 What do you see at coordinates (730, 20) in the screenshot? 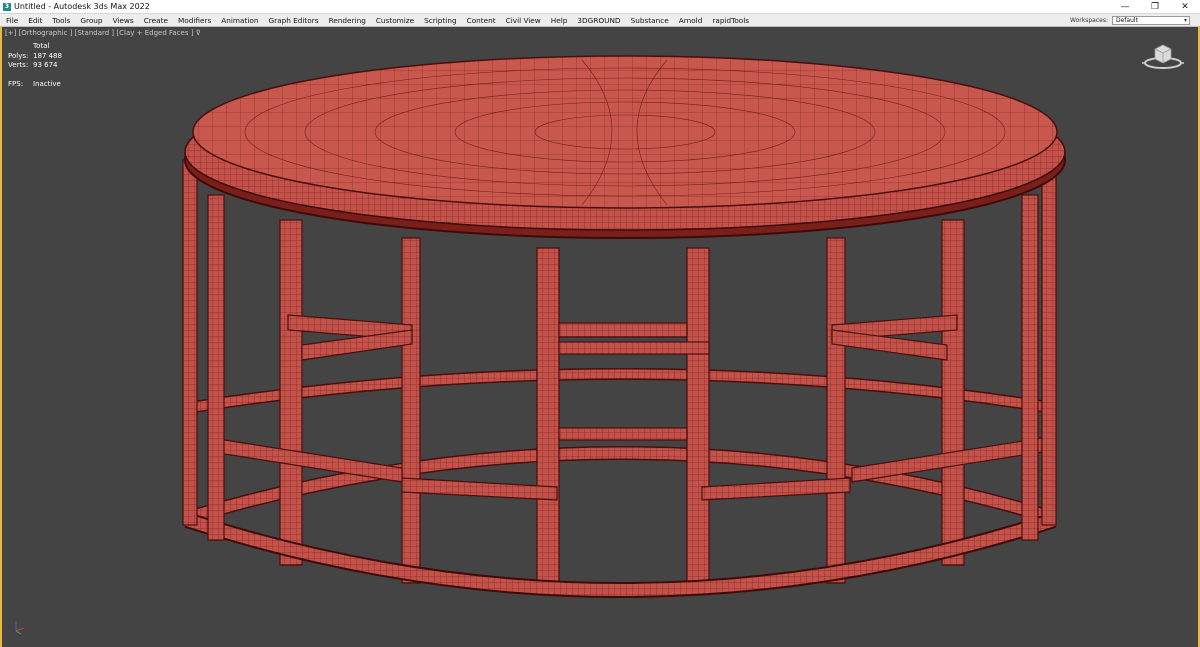
I see `menu-rapidtools: rapidTools` at bounding box center [730, 20].